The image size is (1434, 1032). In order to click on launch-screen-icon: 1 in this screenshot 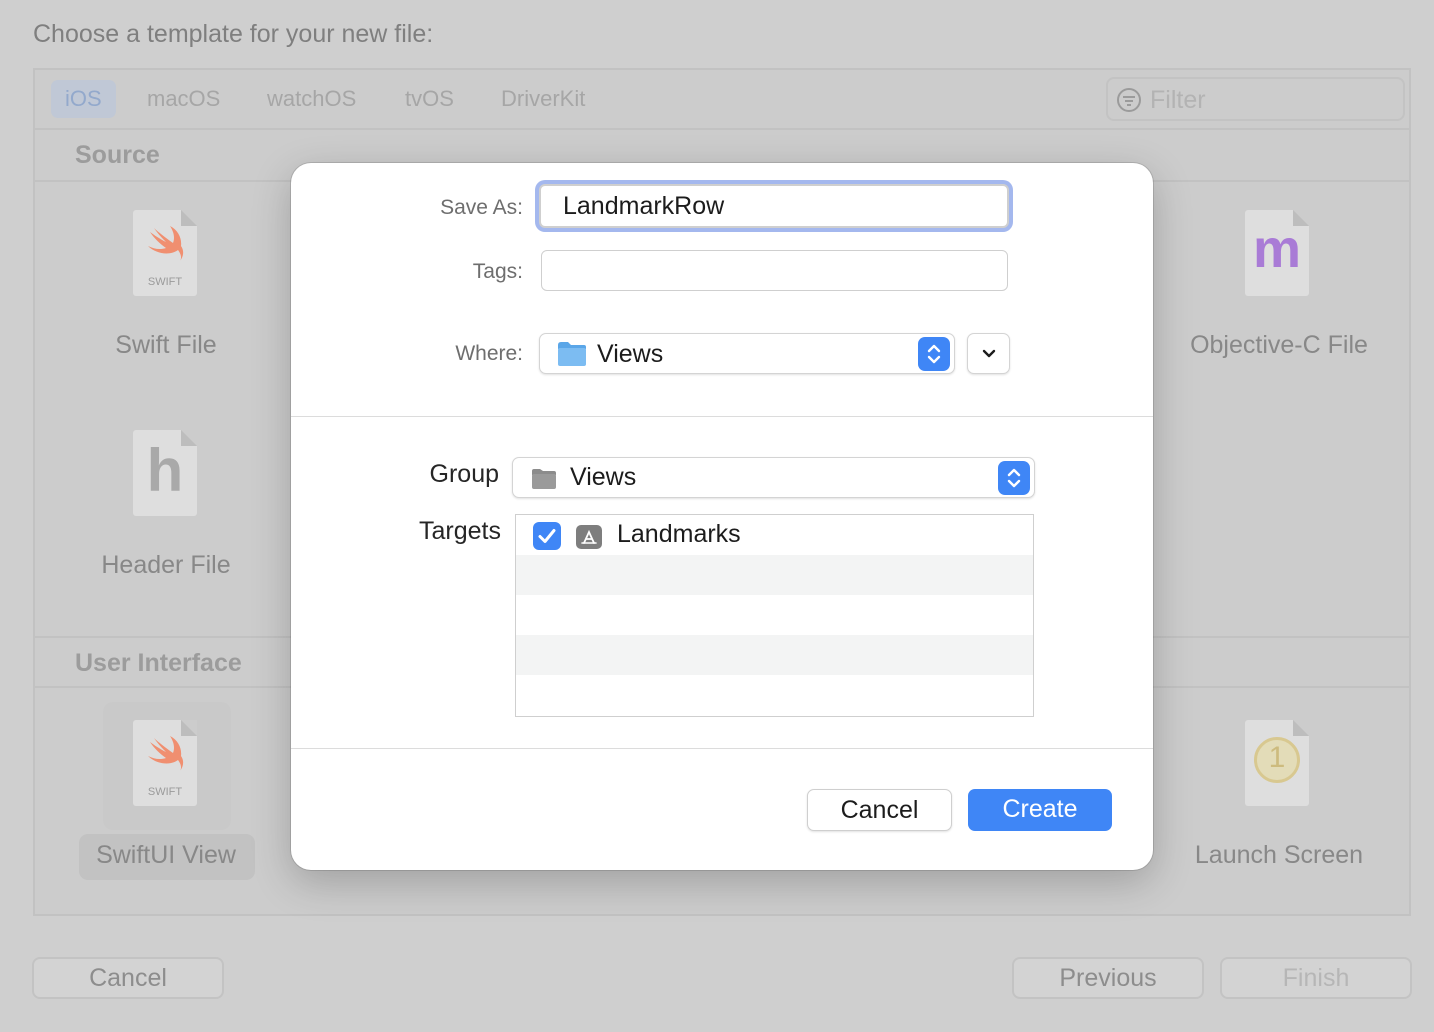, I will do `click(1277, 763)`.